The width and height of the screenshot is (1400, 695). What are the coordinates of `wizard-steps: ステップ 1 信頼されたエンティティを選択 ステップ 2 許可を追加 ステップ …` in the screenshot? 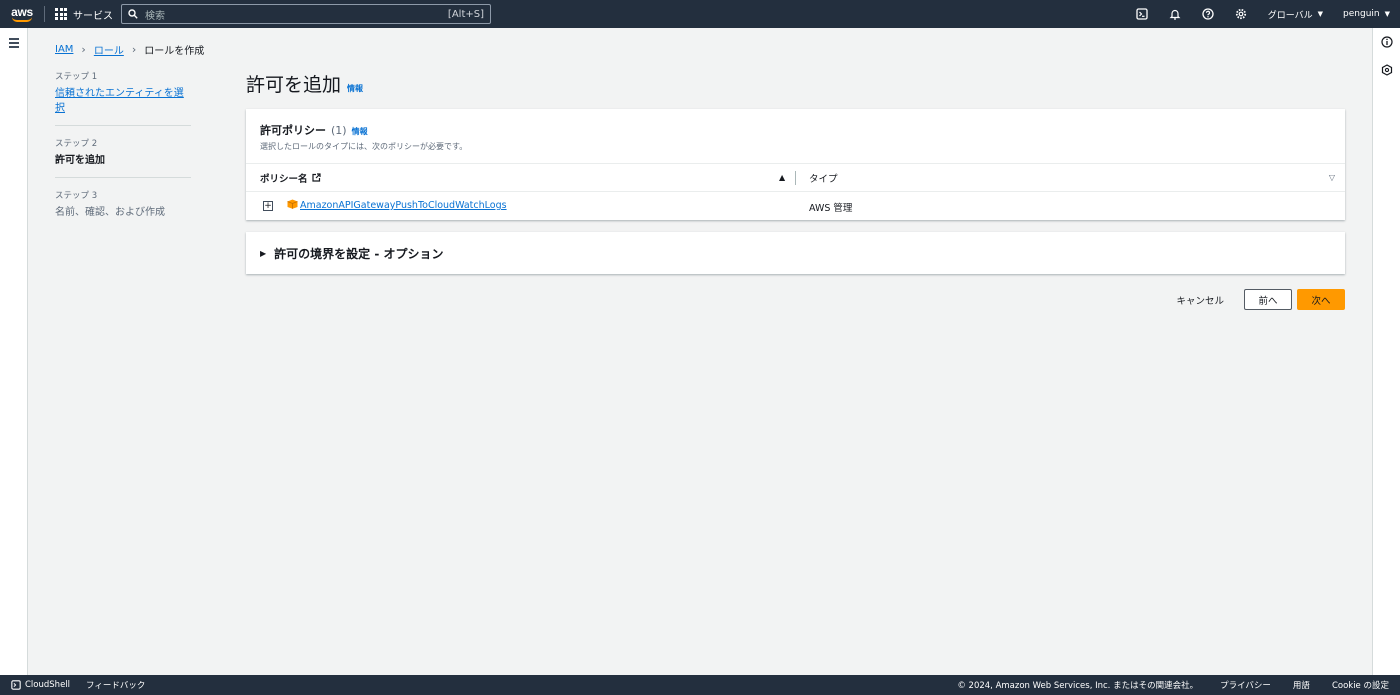 It's located at (123, 155).